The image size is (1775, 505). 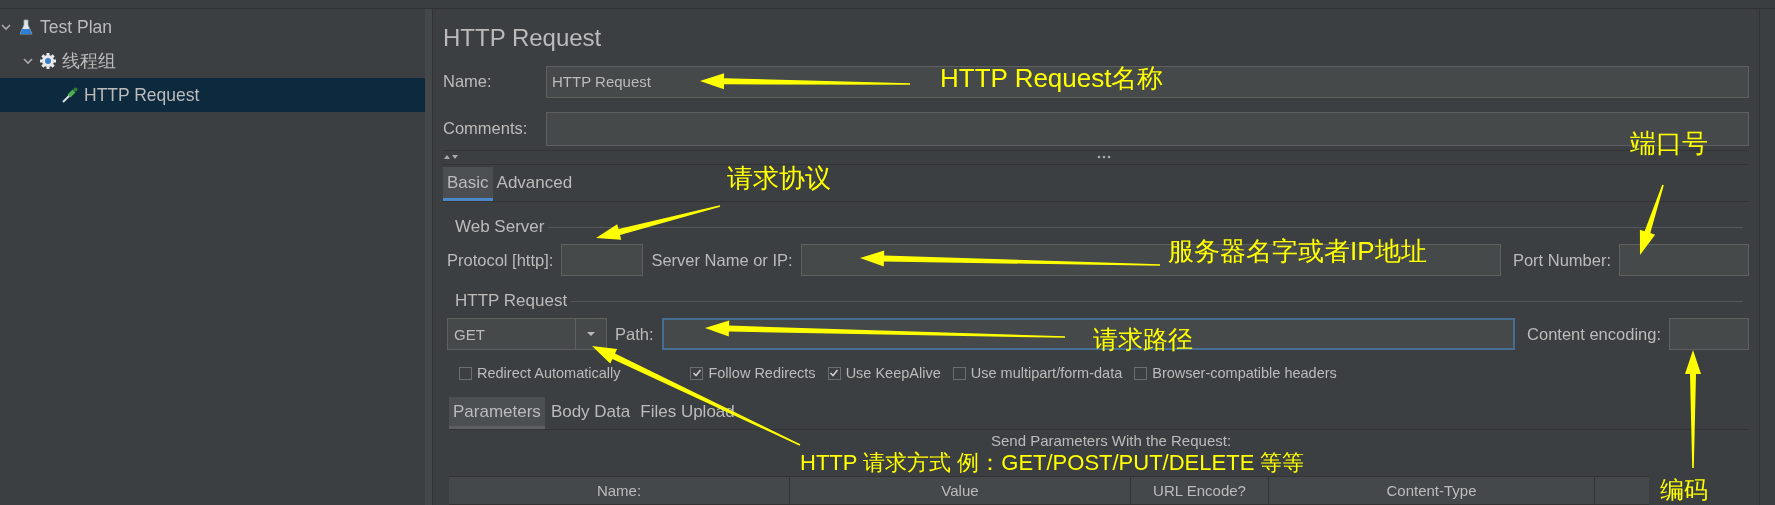 What do you see at coordinates (26, 27) in the screenshot?
I see `flask-icon` at bounding box center [26, 27].